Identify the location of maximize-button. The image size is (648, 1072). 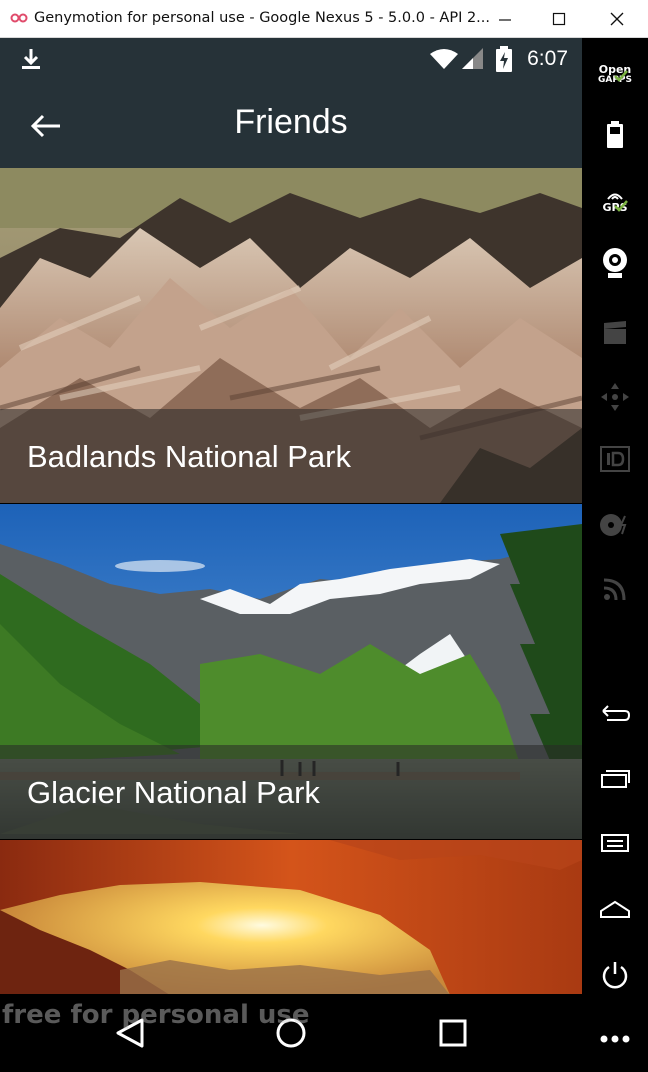
(559, 19).